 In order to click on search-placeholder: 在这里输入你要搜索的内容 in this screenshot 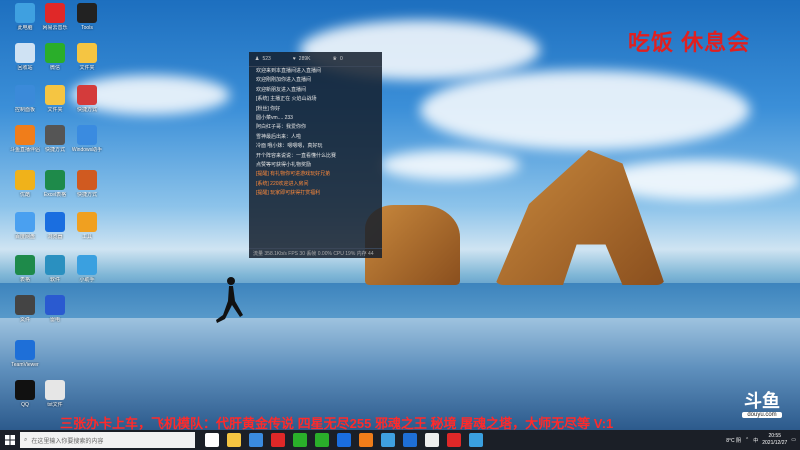, I will do `click(67, 441)`.